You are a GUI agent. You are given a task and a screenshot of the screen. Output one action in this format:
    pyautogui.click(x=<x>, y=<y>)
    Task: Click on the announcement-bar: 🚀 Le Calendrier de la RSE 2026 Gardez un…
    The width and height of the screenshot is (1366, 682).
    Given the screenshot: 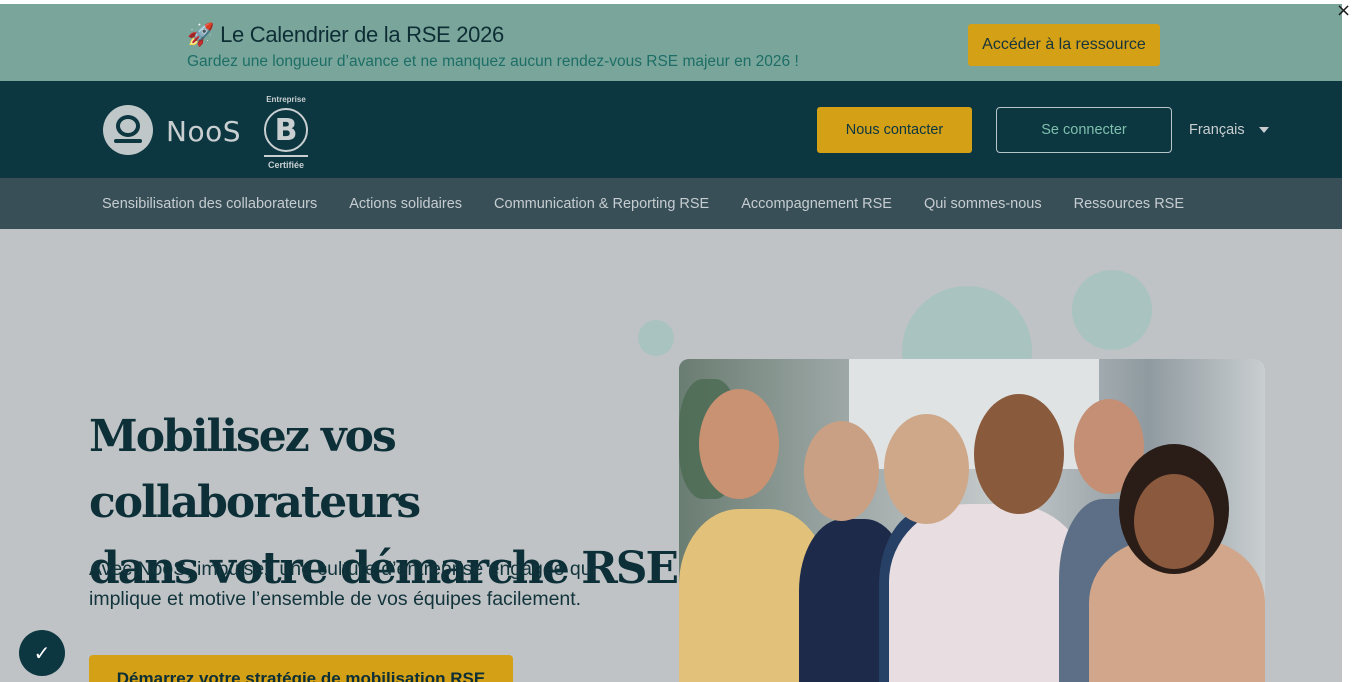 What is the action you would take?
    pyautogui.click(x=671, y=42)
    